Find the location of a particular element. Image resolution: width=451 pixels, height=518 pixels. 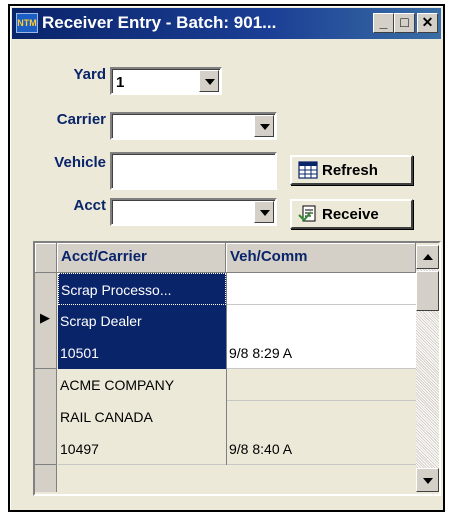

vehicle-label: Vehicle is located at coordinates (80, 162).